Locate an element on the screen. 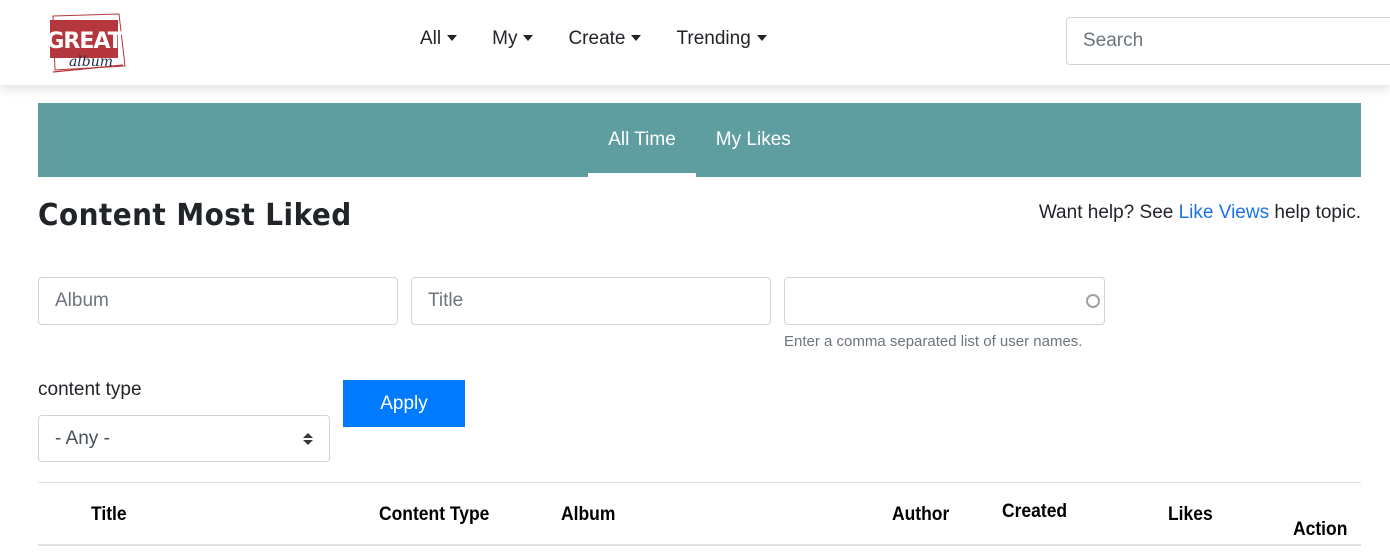 This screenshot has height=559, width=1390. nav-create-label: Create is located at coordinates (597, 38).